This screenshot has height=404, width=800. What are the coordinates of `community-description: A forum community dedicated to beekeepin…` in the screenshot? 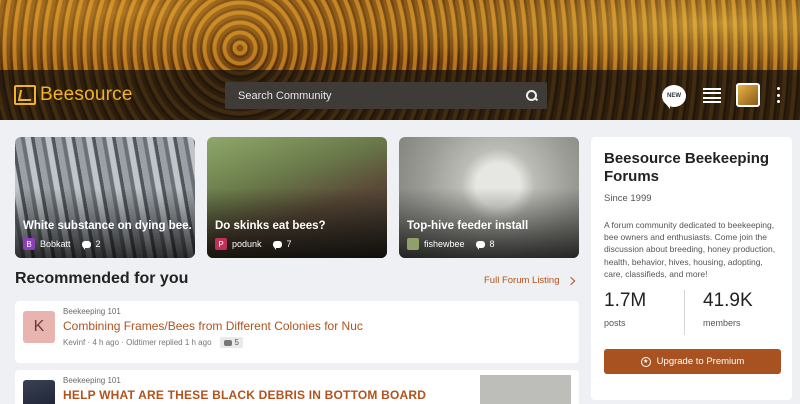 It's located at (690, 249).